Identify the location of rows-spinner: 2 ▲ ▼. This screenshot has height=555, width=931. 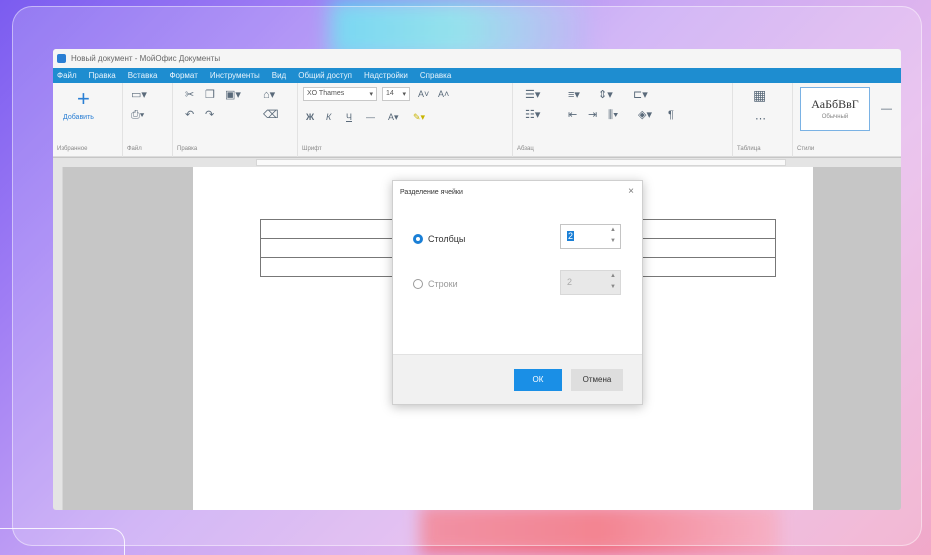
(590, 282).